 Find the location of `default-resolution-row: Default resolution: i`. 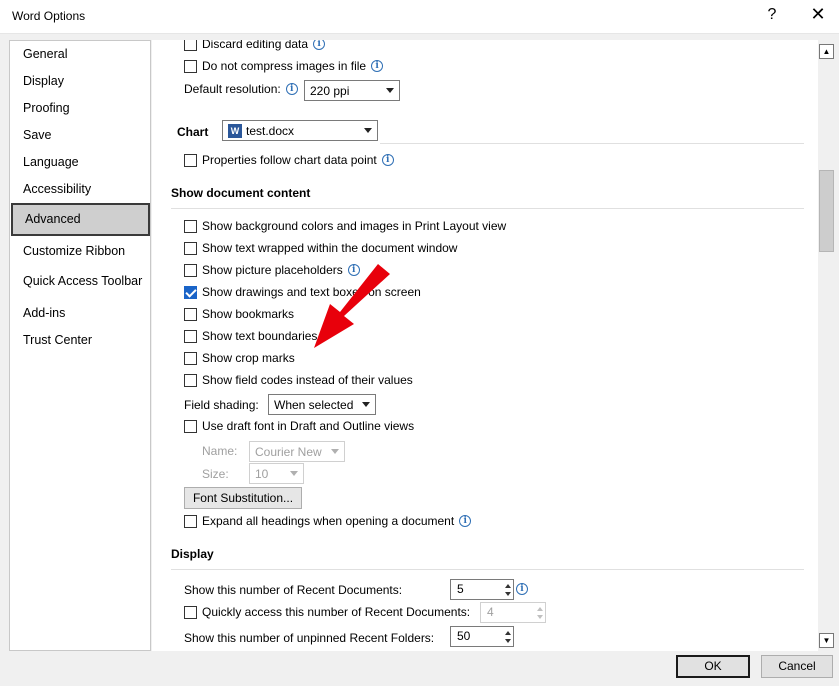

default-resolution-row: Default resolution: i is located at coordinates (241, 89).